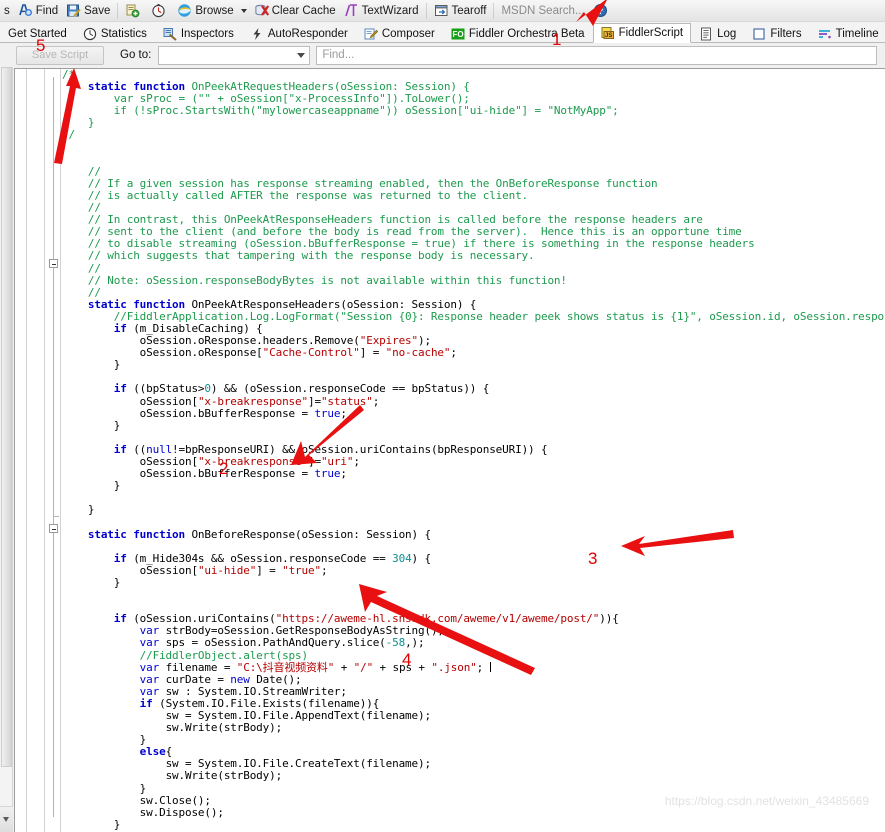 The image size is (885, 832). What do you see at coordinates (136, 55) in the screenshot?
I see `goto-label: Go to:` at bounding box center [136, 55].